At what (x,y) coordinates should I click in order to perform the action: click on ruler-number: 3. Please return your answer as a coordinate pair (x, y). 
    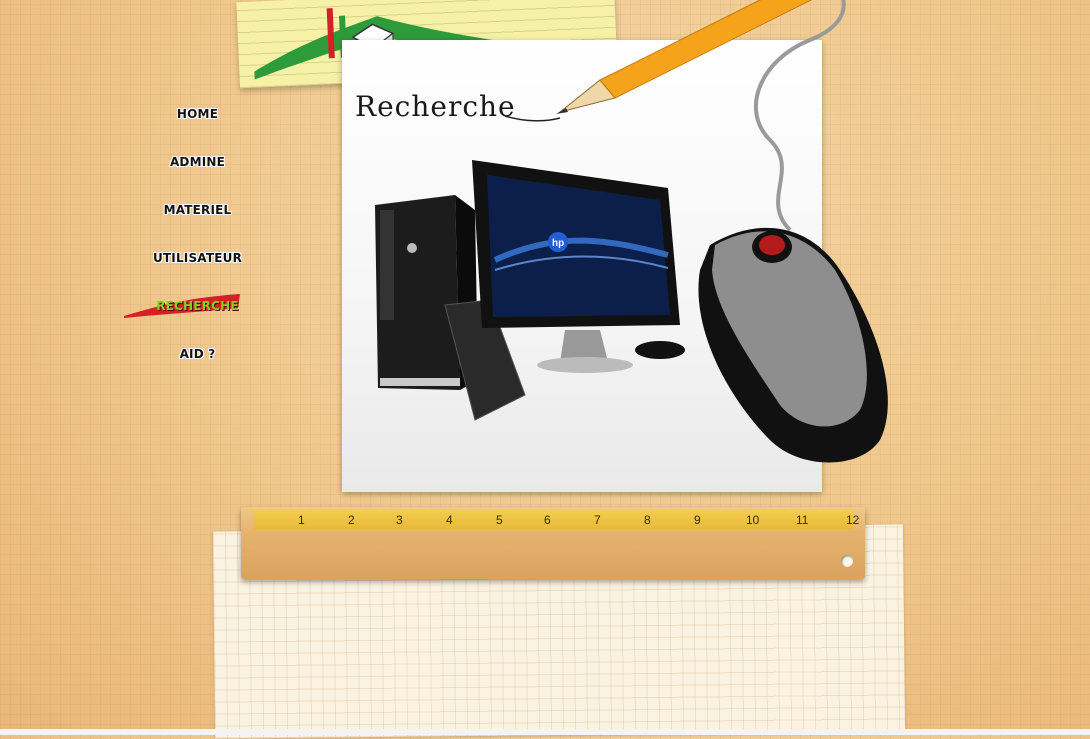
    Looking at the image, I should click on (399, 520).